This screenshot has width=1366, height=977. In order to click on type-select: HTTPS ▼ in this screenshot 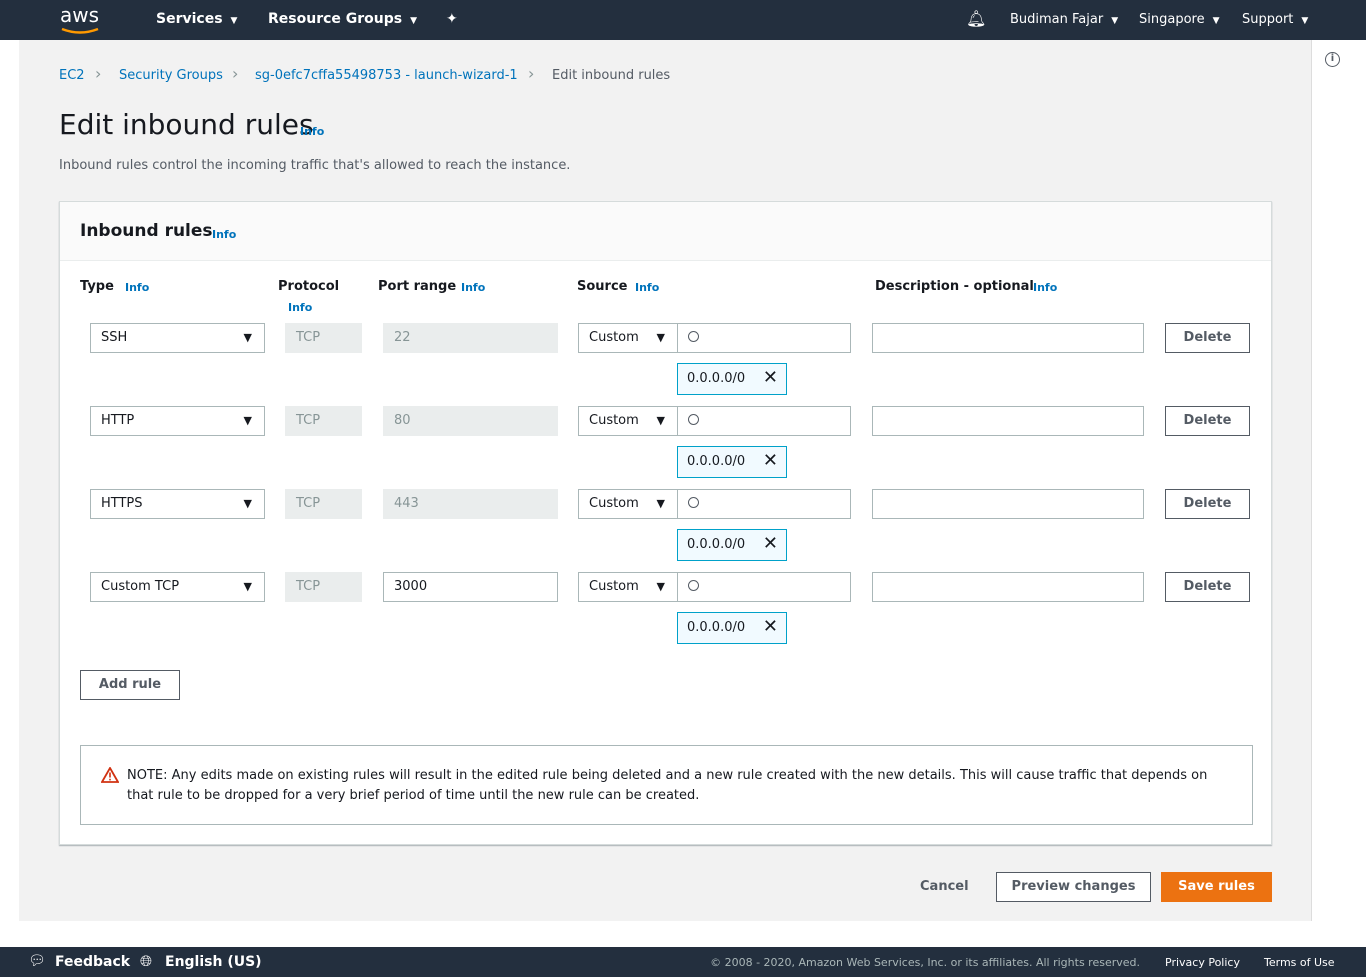, I will do `click(177, 504)`.